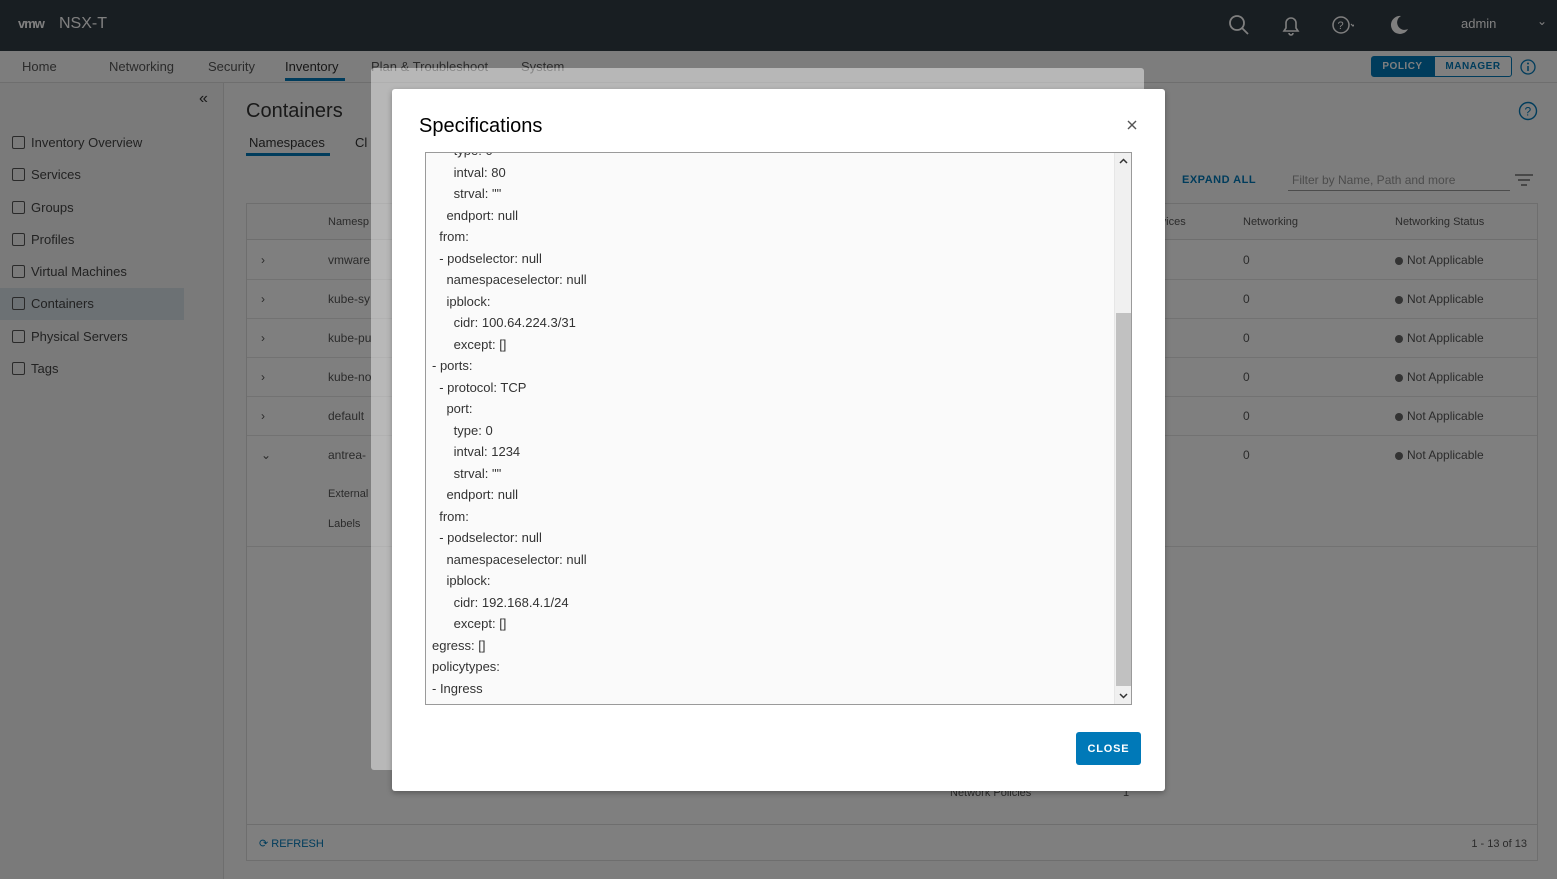 Image resolution: width=1557 pixels, height=879 pixels. What do you see at coordinates (459, 645) in the screenshot?
I see `spec-line: egress: []` at bounding box center [459, 645].